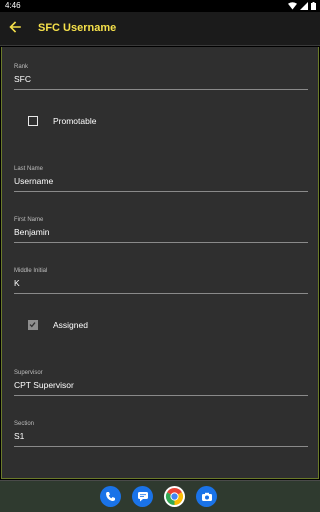  Describe the element at coordinates (142, 496) in the screenshot. I see `messages-icon` at that location.